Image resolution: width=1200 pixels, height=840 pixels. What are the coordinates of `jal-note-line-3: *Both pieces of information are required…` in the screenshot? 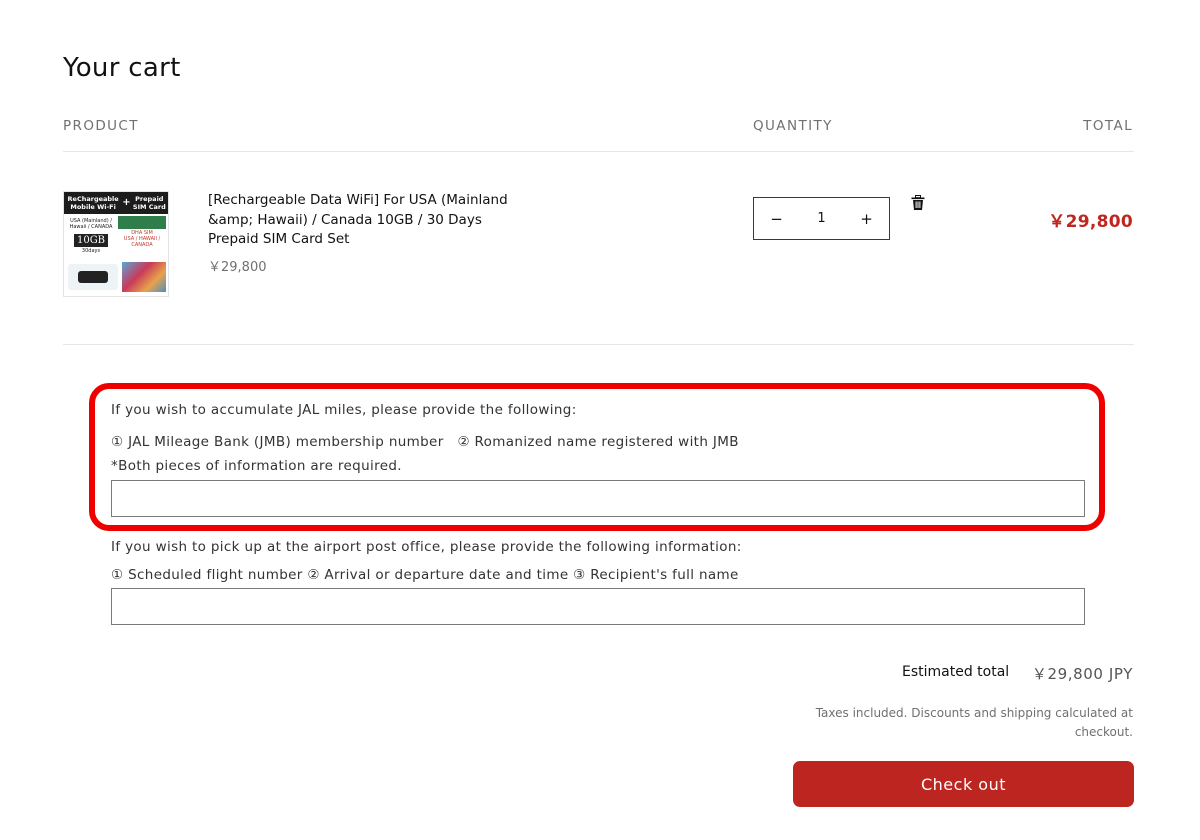 It's located at (256, 466).